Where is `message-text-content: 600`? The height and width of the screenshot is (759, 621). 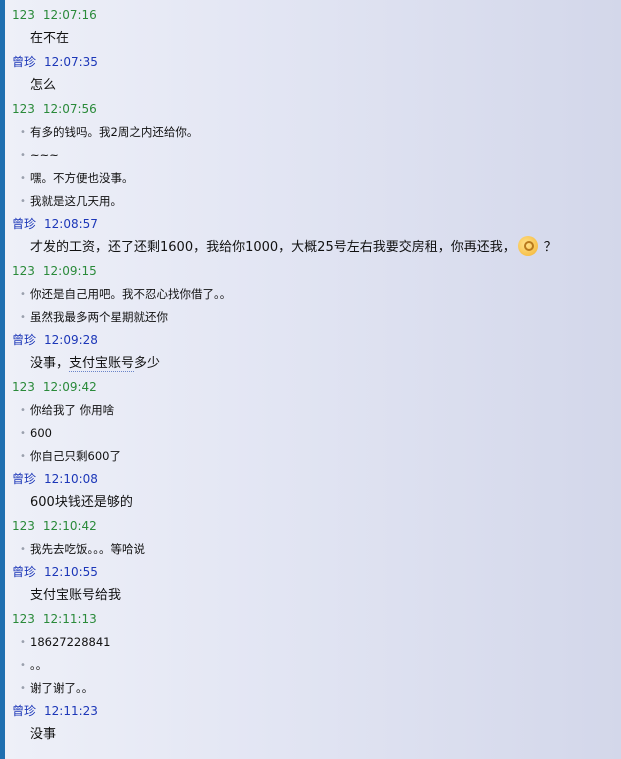
message-text-content: 600 is located at coordinates (41, 433).